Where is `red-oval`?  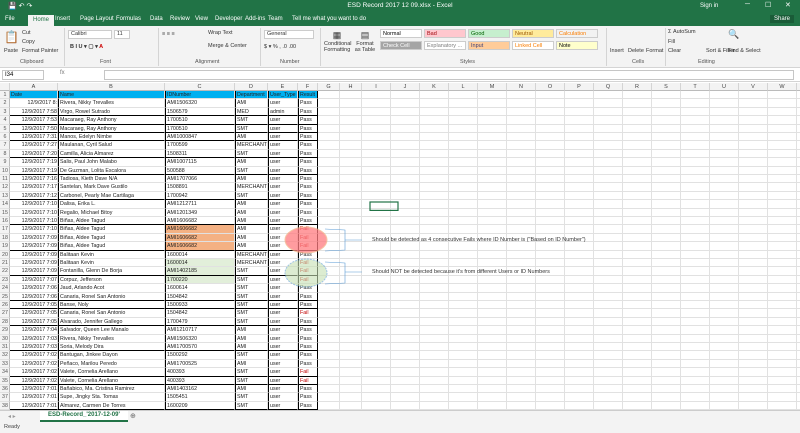 red-oval is located at coordinates (306, 240).